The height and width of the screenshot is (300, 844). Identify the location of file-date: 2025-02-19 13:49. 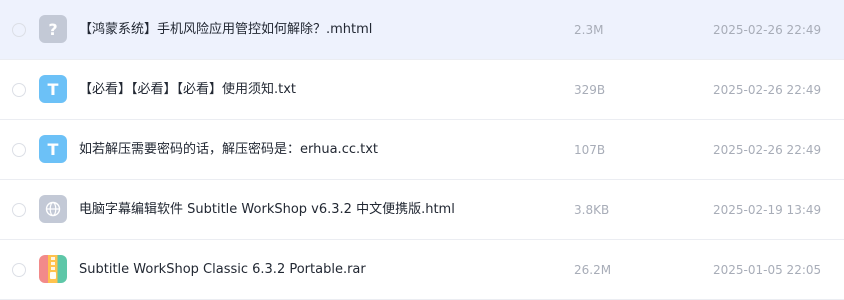
(767, 210).